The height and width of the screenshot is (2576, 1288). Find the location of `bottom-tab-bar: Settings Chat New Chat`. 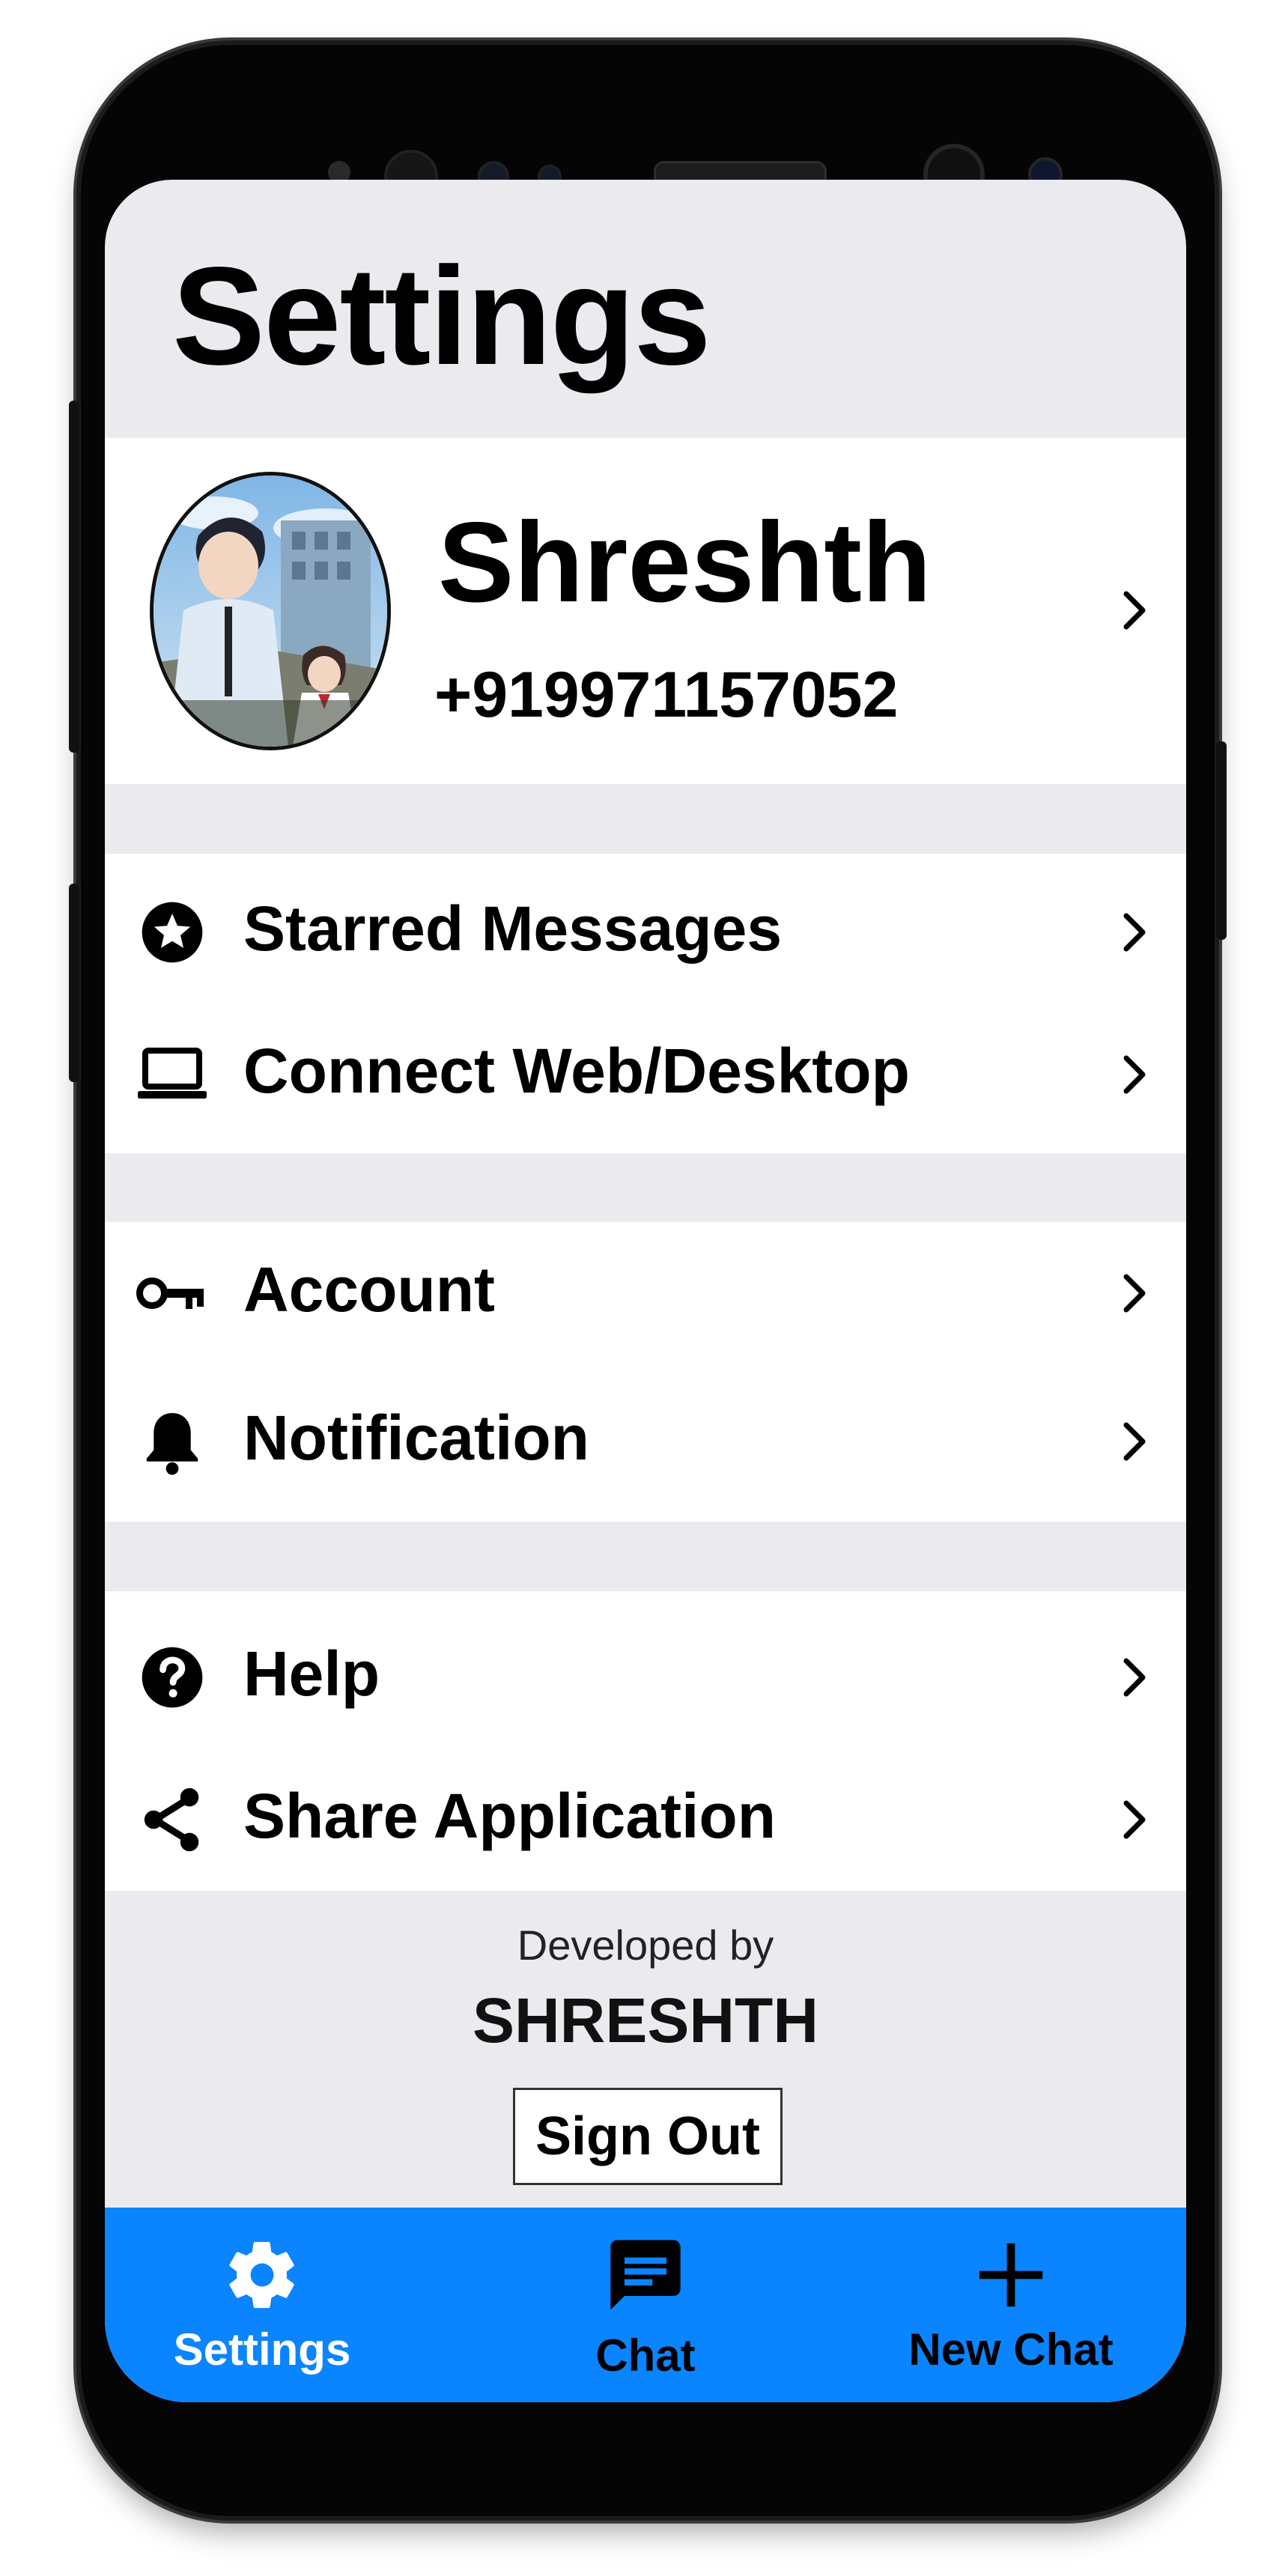

bottom-tab-bar: Settings Chat New Chat is located at coordinates (645, 2305).